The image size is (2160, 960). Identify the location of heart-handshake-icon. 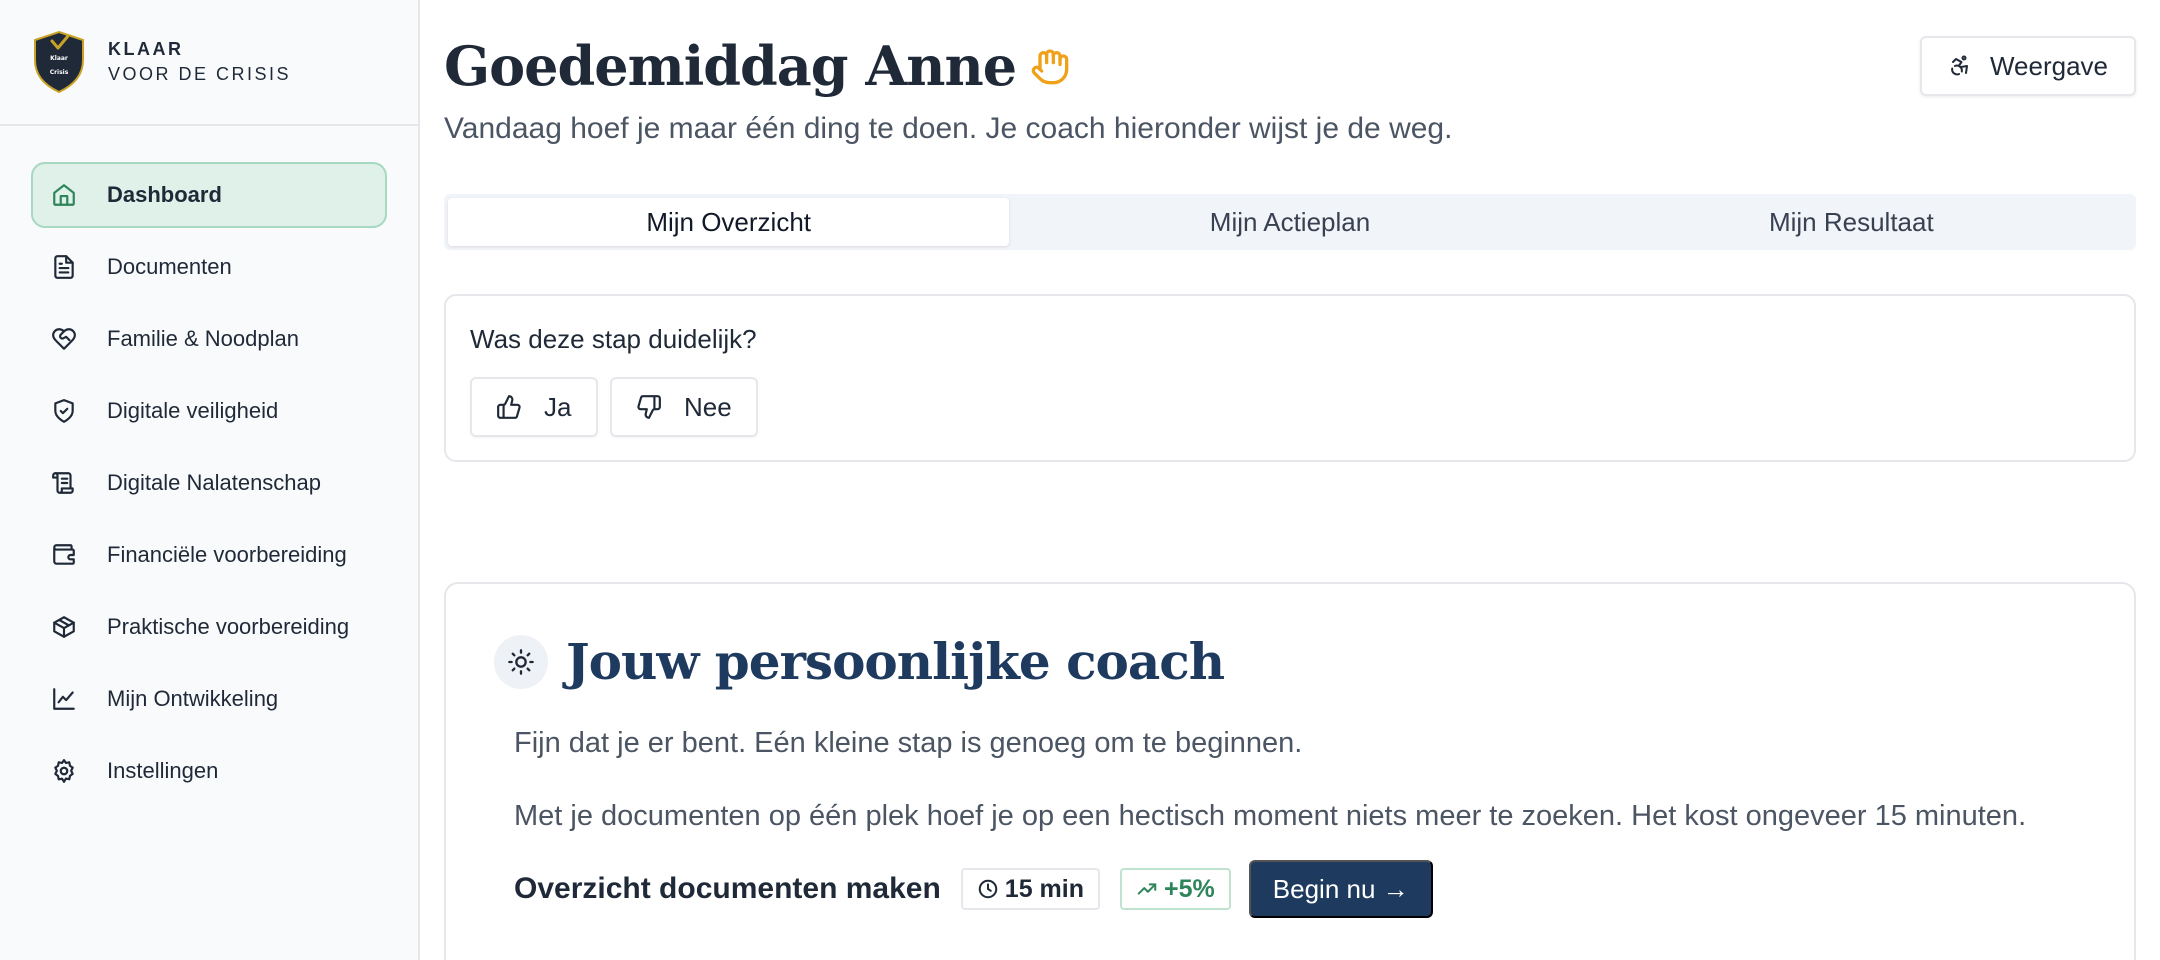
(64, 339).